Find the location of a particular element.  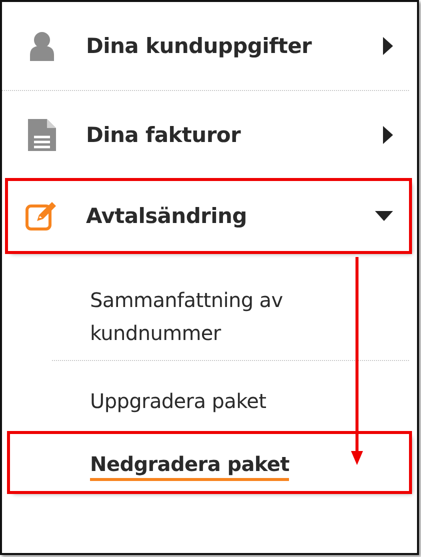

edit-icon is located at coordinates (42, 216).